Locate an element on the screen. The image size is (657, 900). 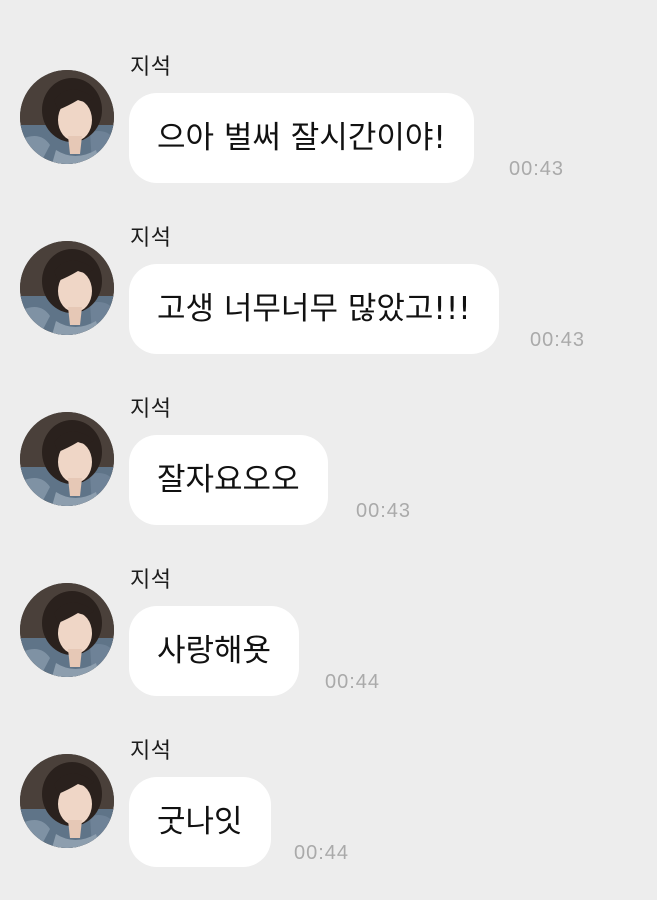
message-bubble: 사랑해욧 is located at coordinates (214, 651).